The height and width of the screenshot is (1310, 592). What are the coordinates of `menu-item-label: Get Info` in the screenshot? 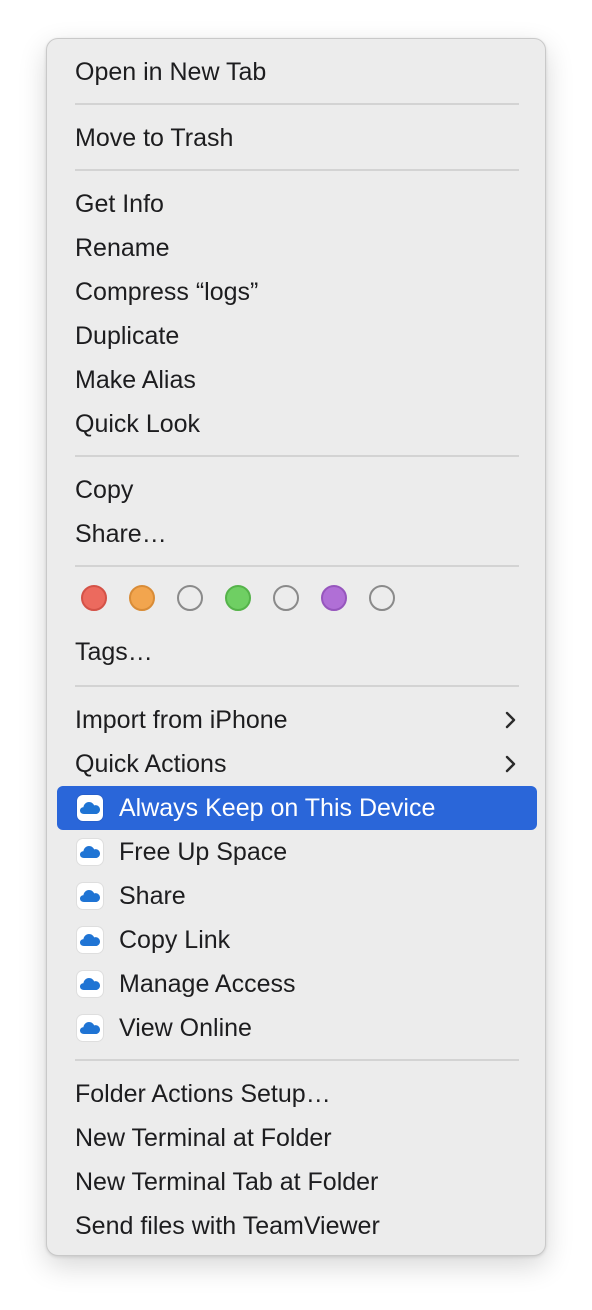 It's located at (119, 204).